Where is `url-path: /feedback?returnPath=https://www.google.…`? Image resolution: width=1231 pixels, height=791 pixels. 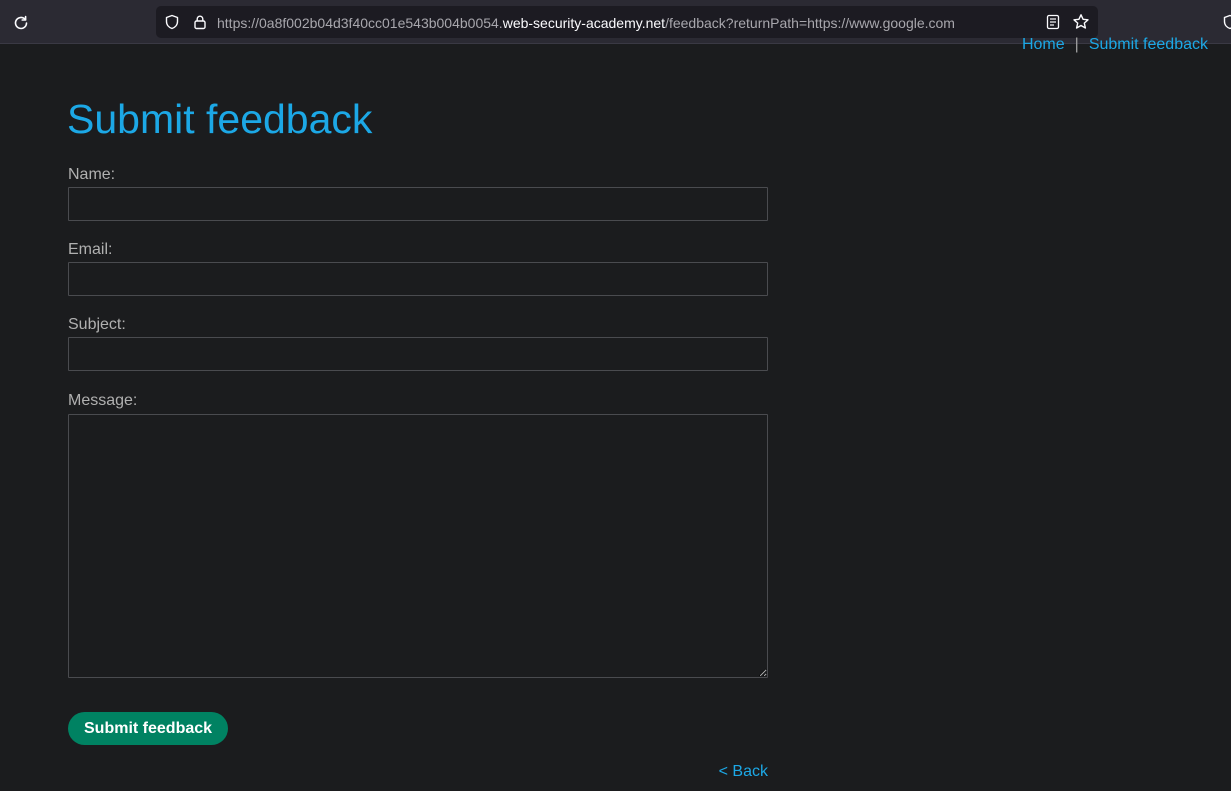
url-path: /feedback?returnPath=https://www.google.… is located at coordinates (810, 23).